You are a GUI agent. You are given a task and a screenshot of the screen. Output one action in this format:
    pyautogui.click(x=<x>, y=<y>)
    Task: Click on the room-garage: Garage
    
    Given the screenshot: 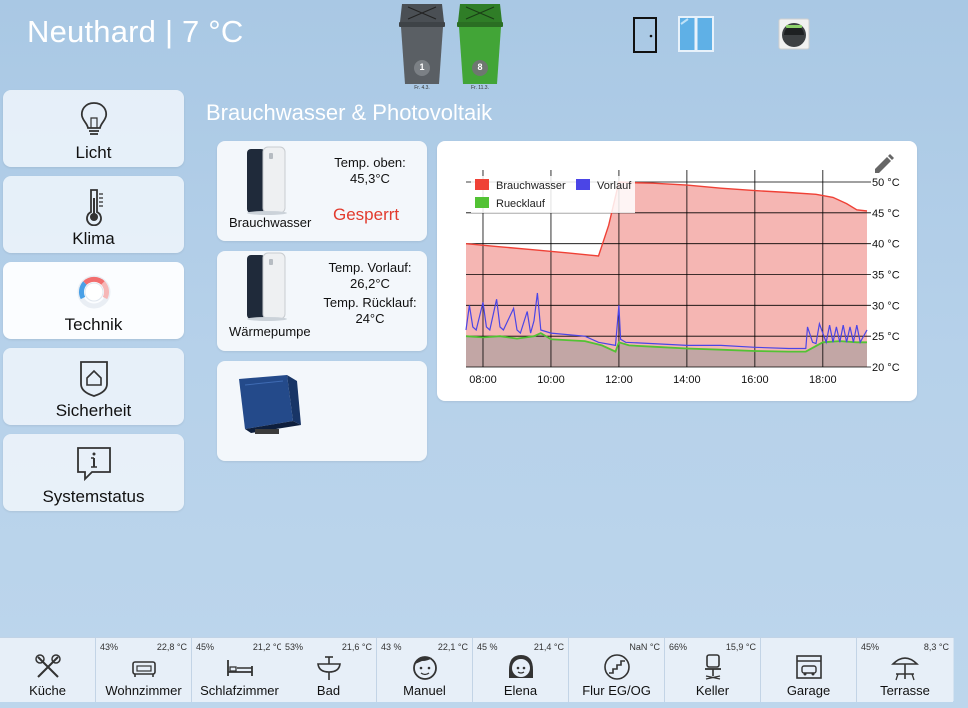 What is the action you would take?
    pyautogui.click(x=809, y=670)
    